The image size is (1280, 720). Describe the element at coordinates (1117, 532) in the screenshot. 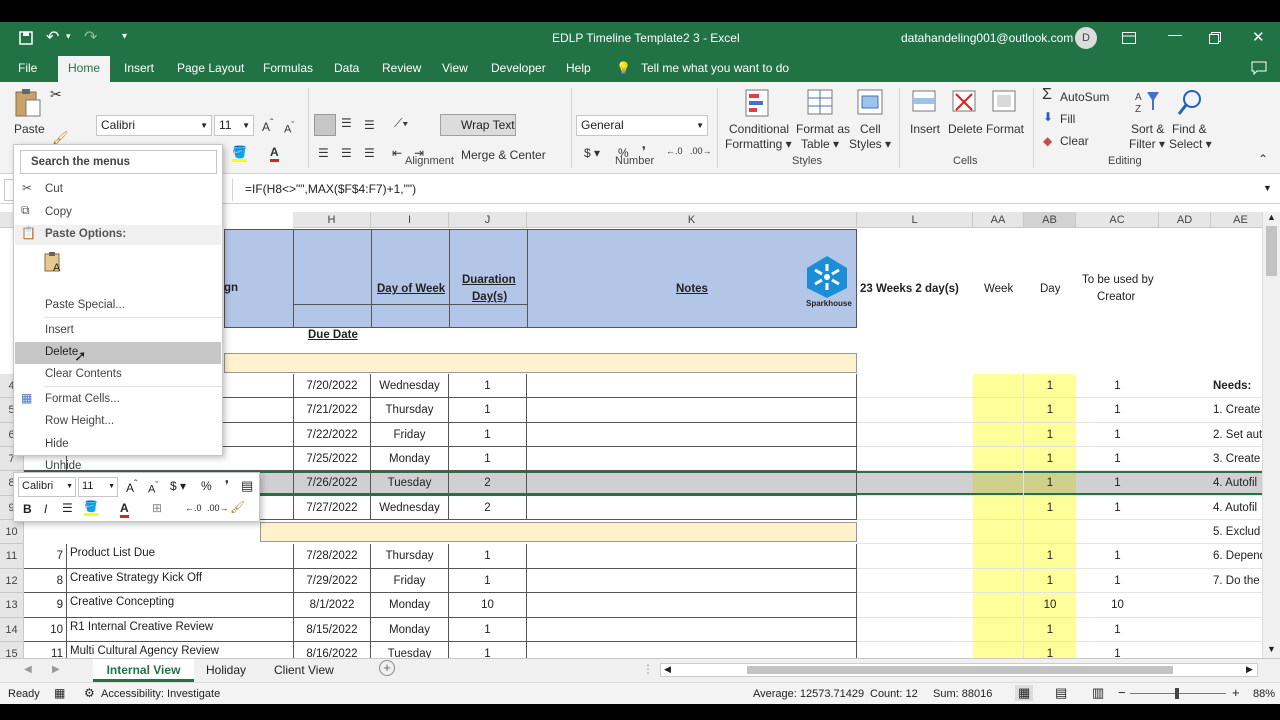

I see `creator-cell` at that location.